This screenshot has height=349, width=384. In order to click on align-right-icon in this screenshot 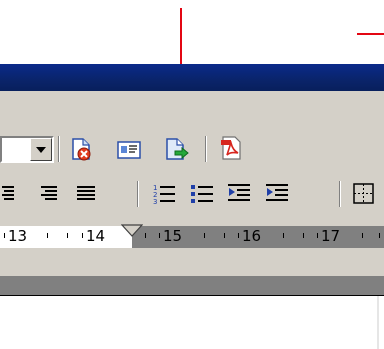, I will do `click(48, 194)`.